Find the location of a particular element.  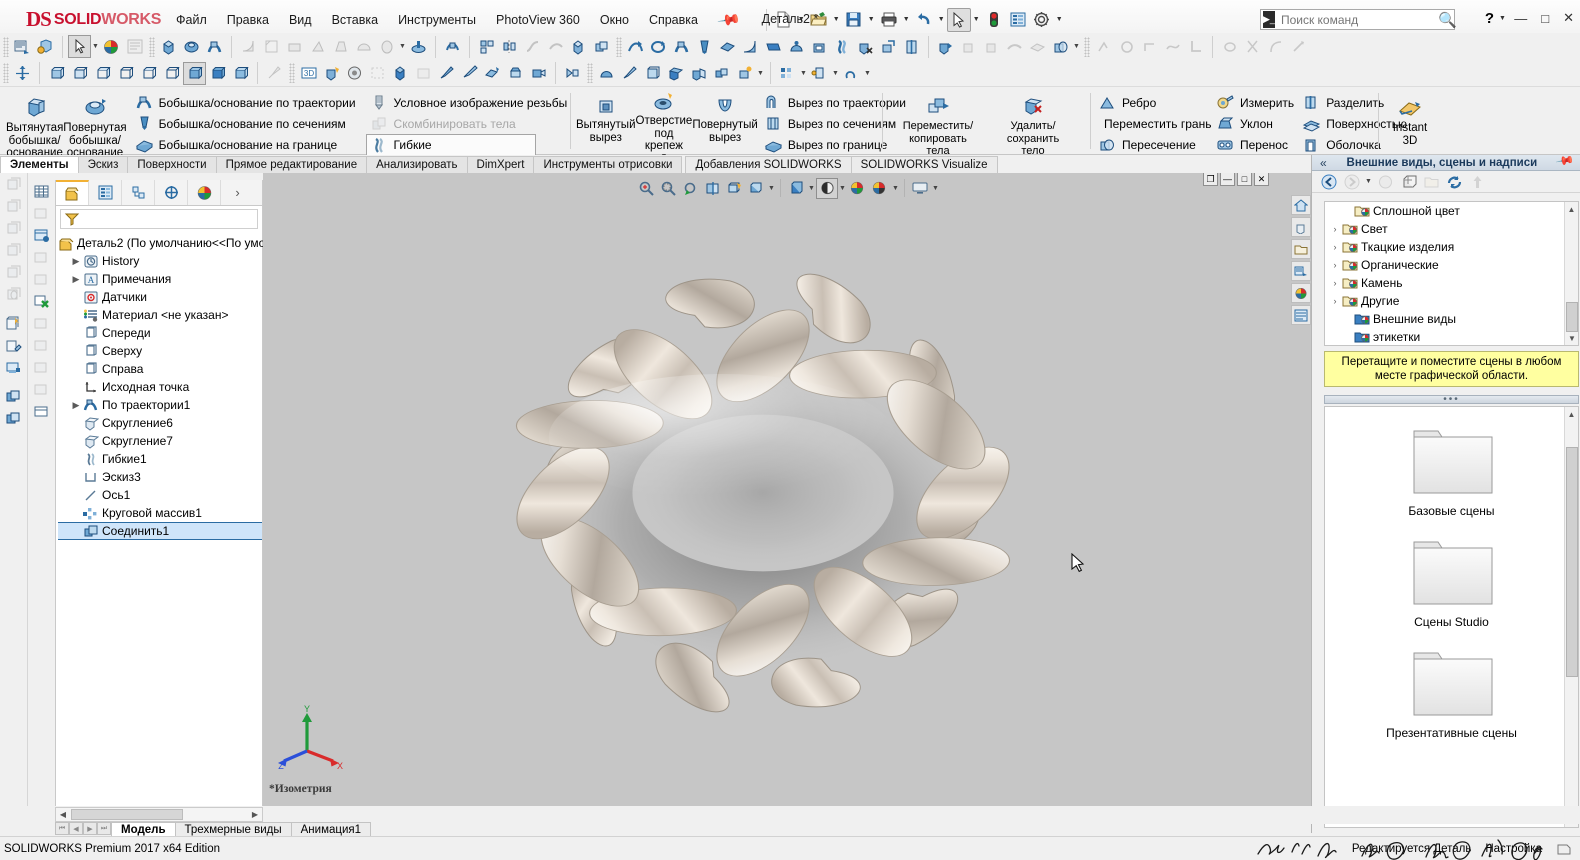

camera-dock-button is located at coordinates (14, 294).